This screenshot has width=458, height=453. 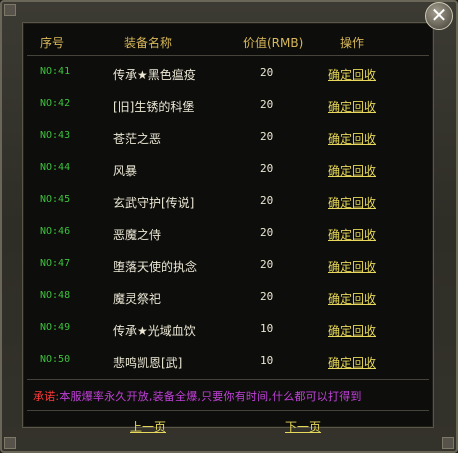 What do you see at coordinates (229, 177) in the screenshot?
I see `table-row: NO:44 风暴 20 确定回收` at bounding box center [229, 177].